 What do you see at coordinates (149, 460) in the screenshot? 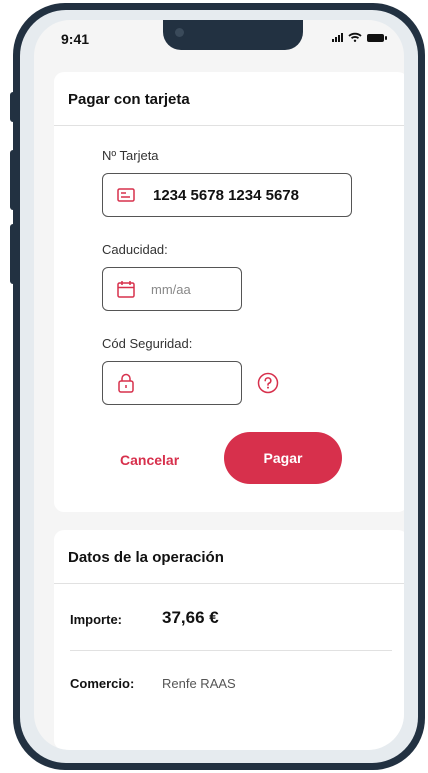
I see `cancel-button: Cancelar` at bounding box center [149, 460].